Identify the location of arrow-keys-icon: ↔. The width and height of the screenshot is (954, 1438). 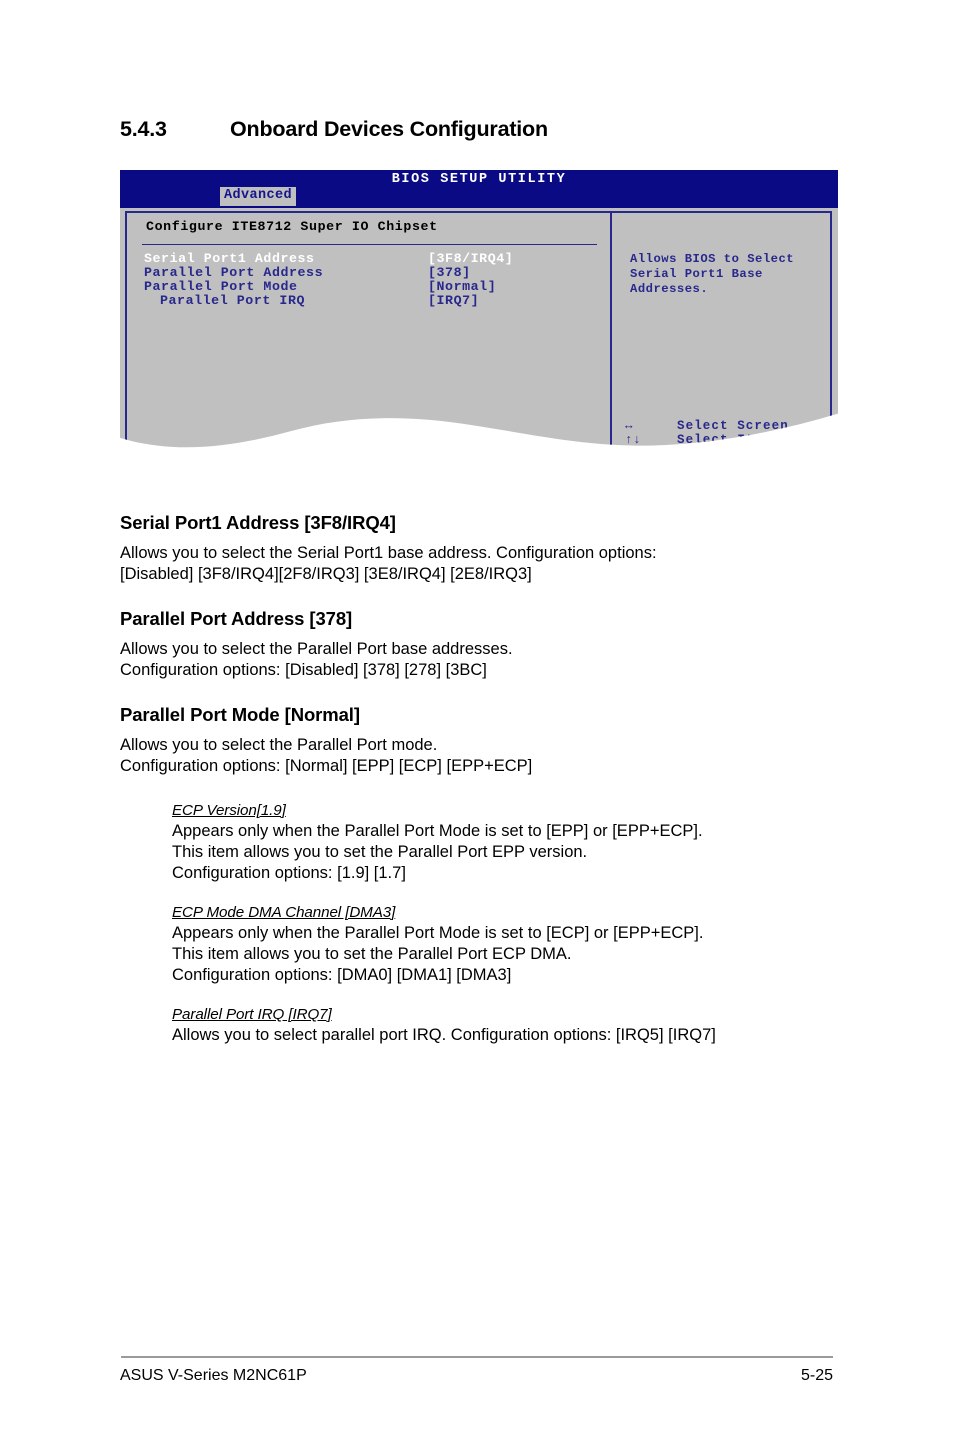
(629, 426).